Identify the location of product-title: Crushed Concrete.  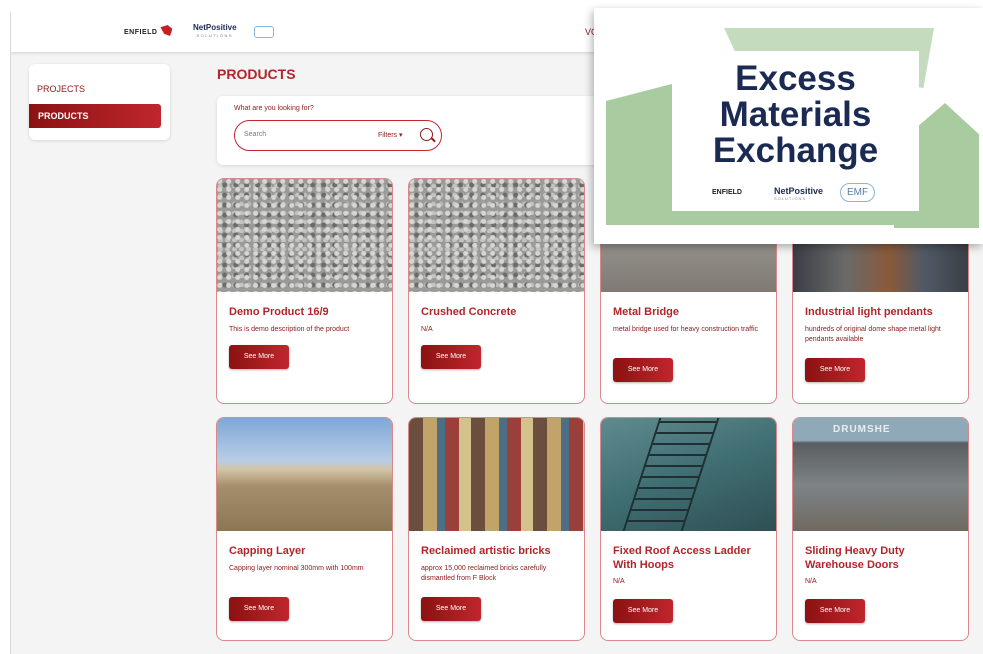
(498, 312).